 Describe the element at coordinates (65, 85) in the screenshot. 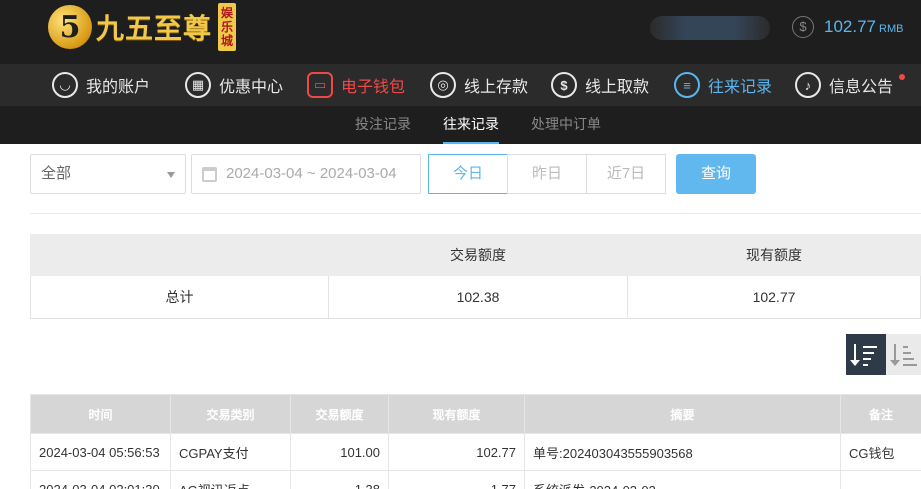

I see `user-icon: ◡` at that location.